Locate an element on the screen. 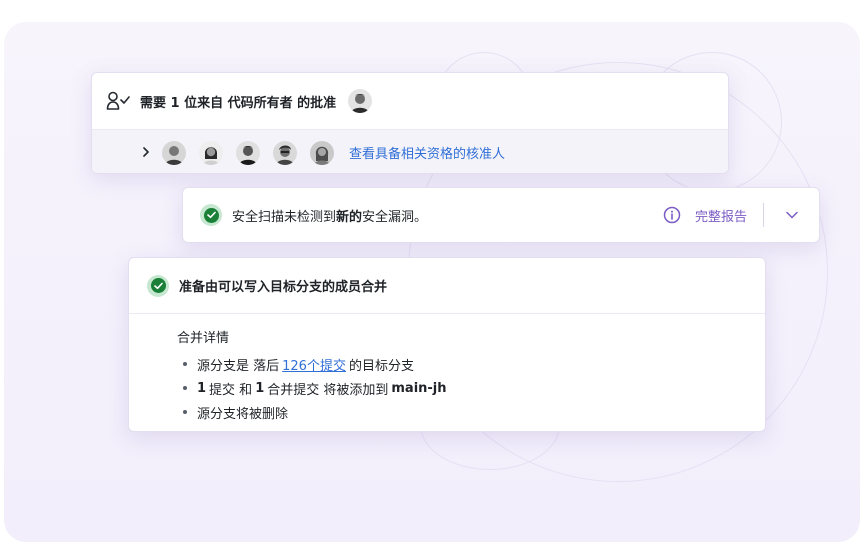 This screenshot has width=865, height=544. merge-header: 准备由可以写入目标分支的成员合并 is located at coordinates (447, 286).